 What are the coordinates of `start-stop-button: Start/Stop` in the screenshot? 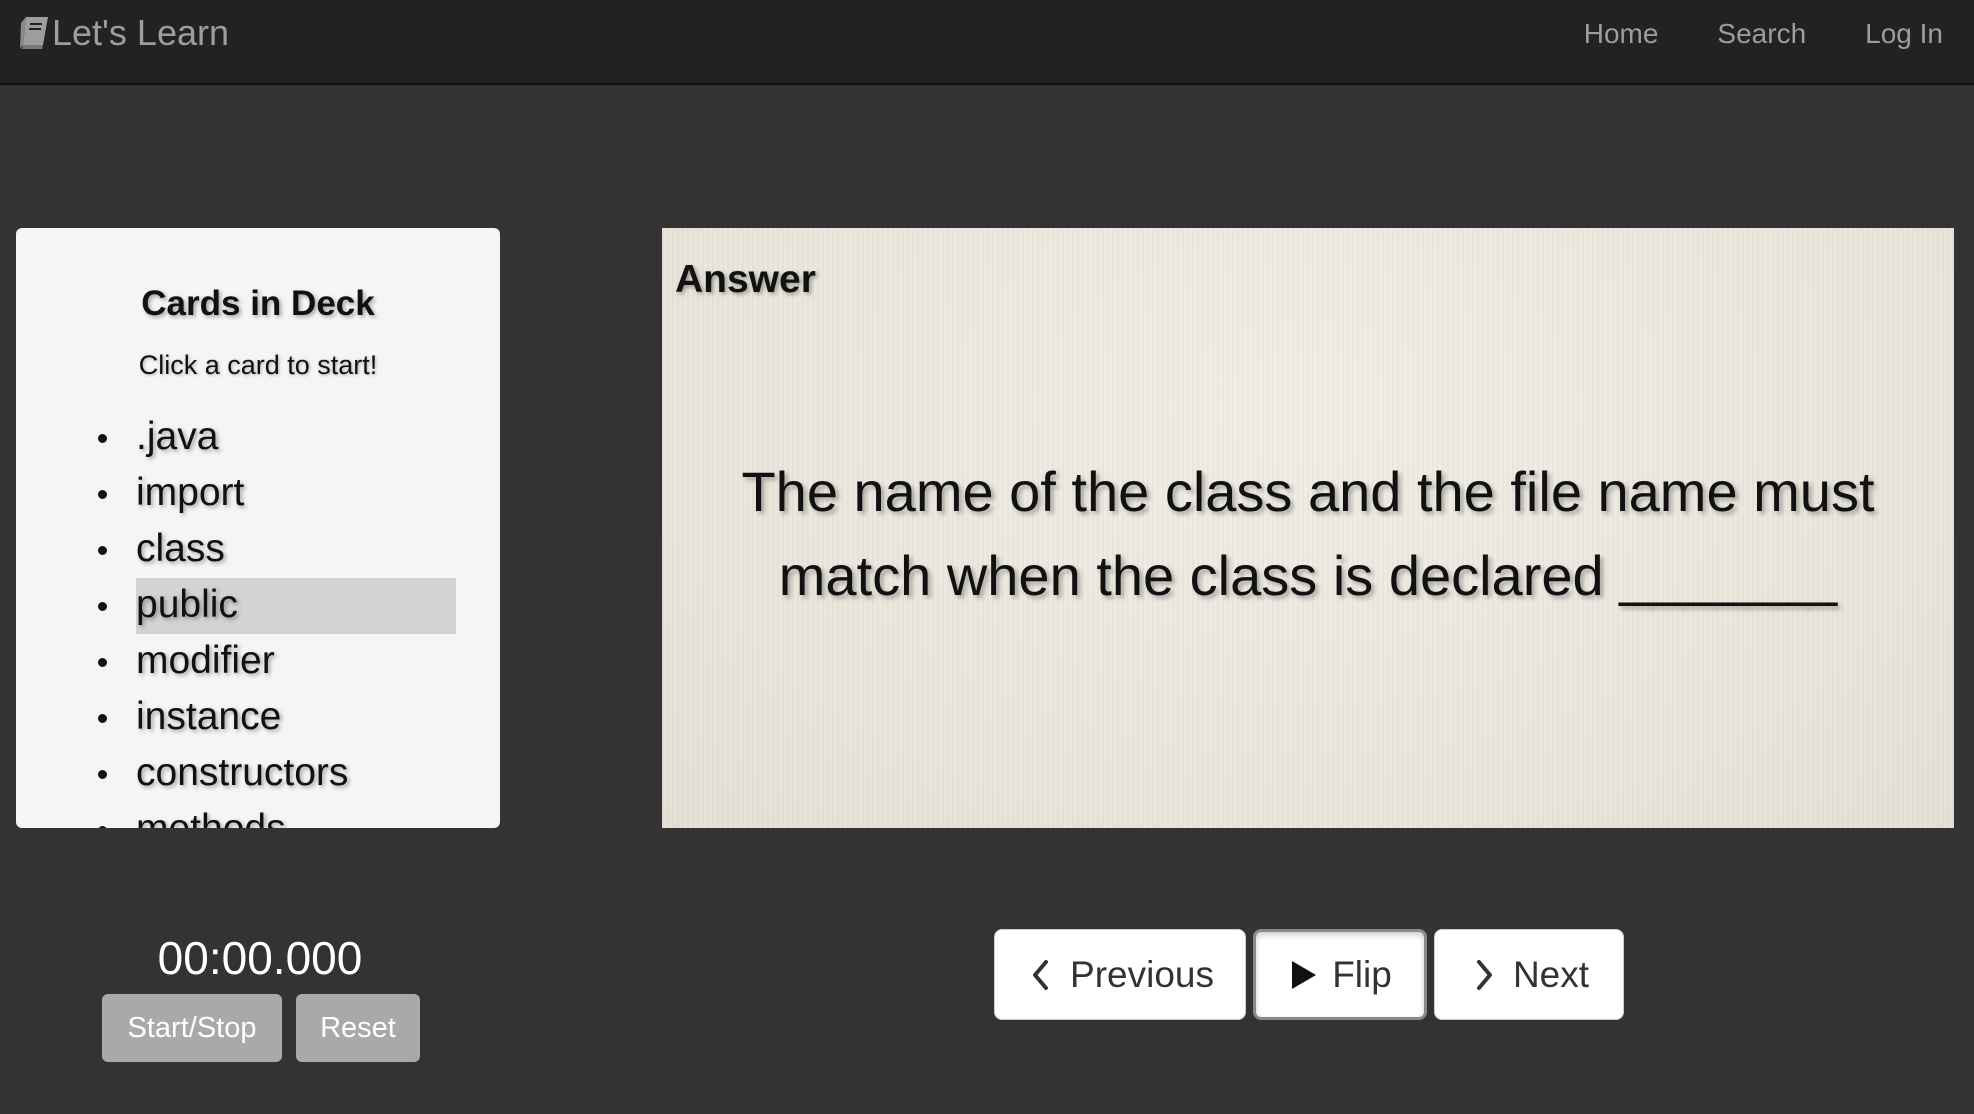 It's located at (192, 1028).